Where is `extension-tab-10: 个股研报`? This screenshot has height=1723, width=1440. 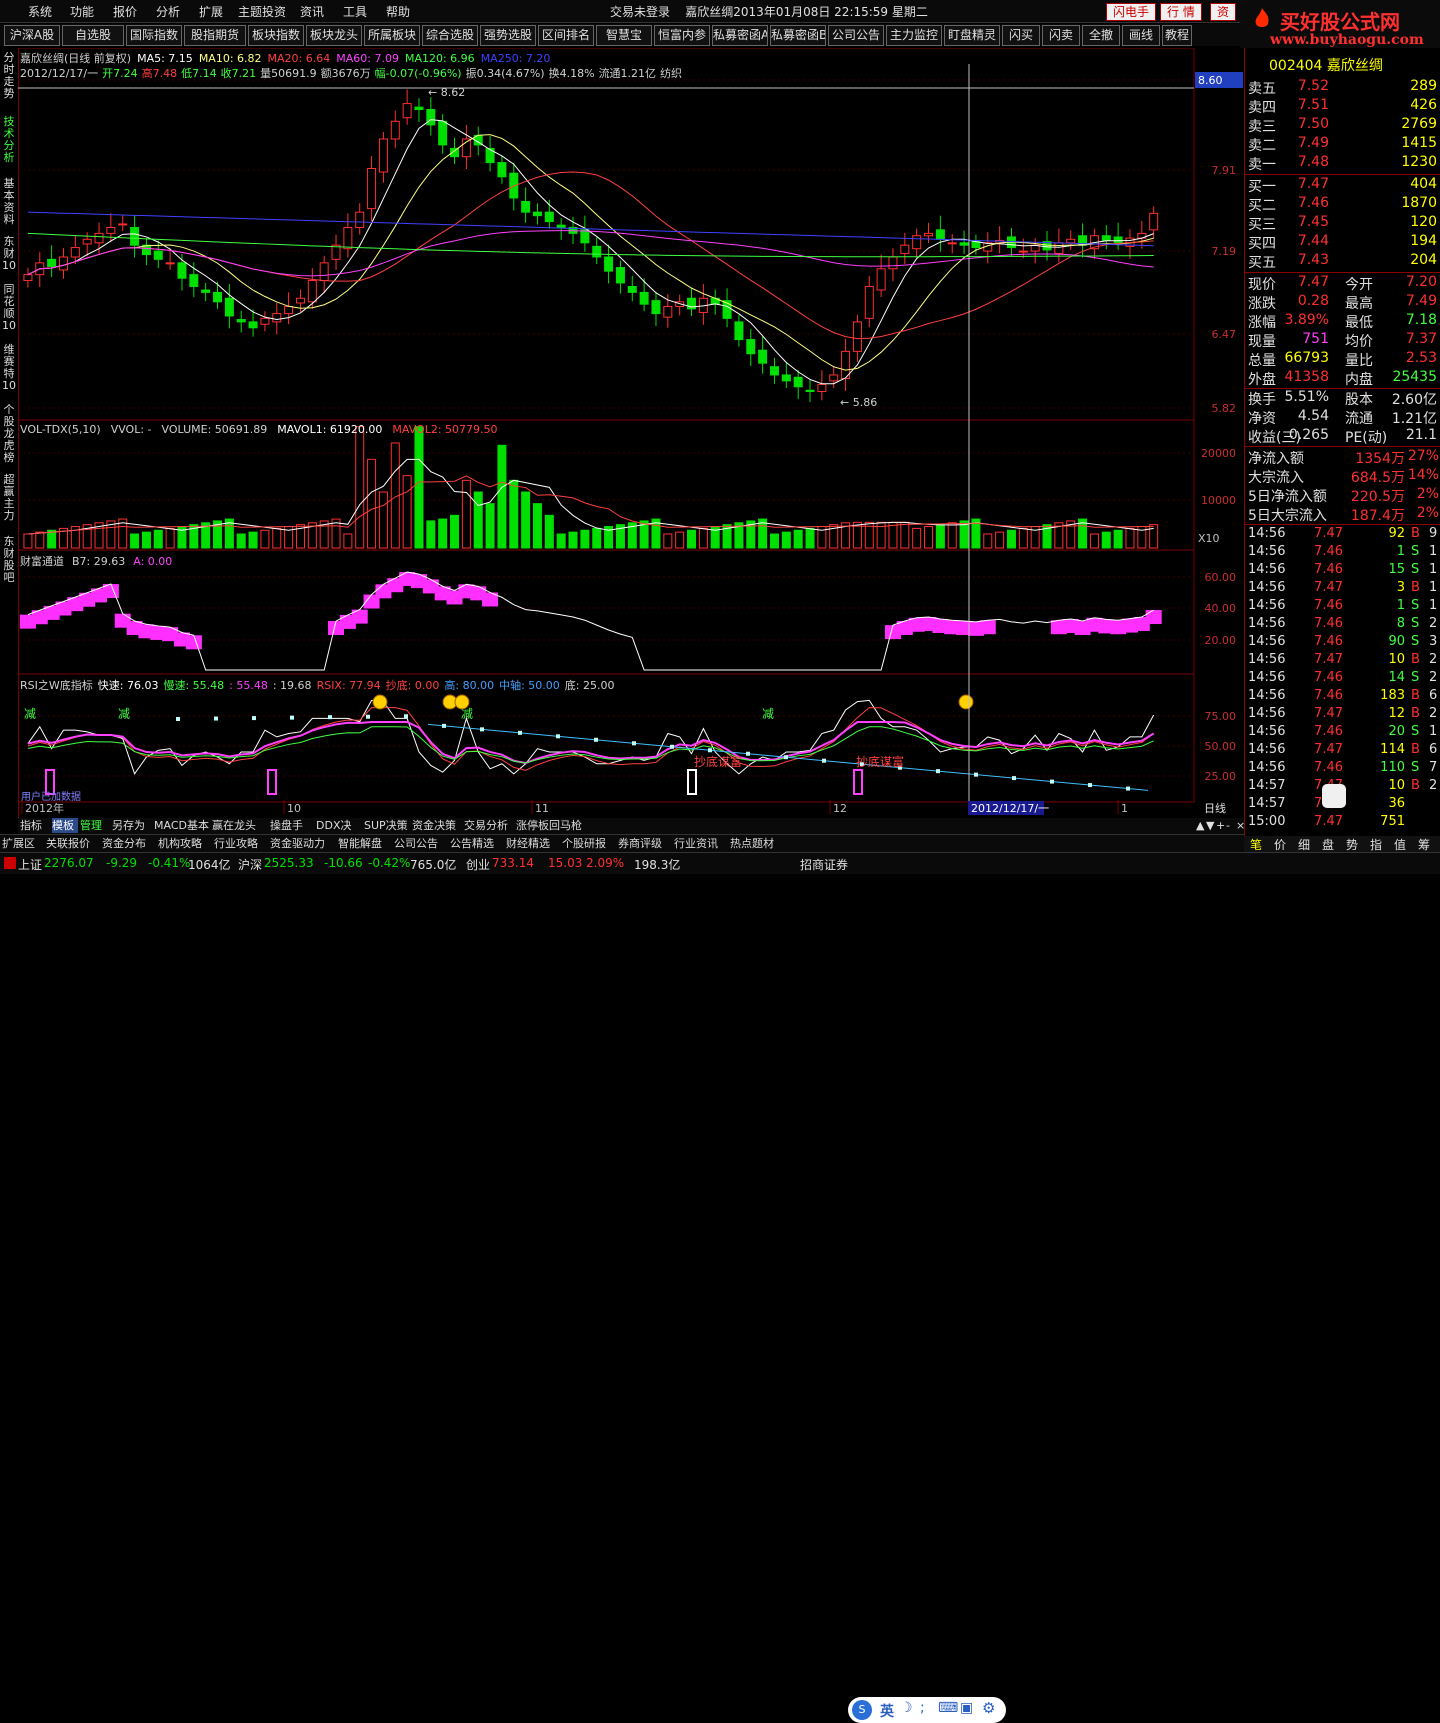
extension-tab-10: 个股研报 is located at coordinates (588, 843).